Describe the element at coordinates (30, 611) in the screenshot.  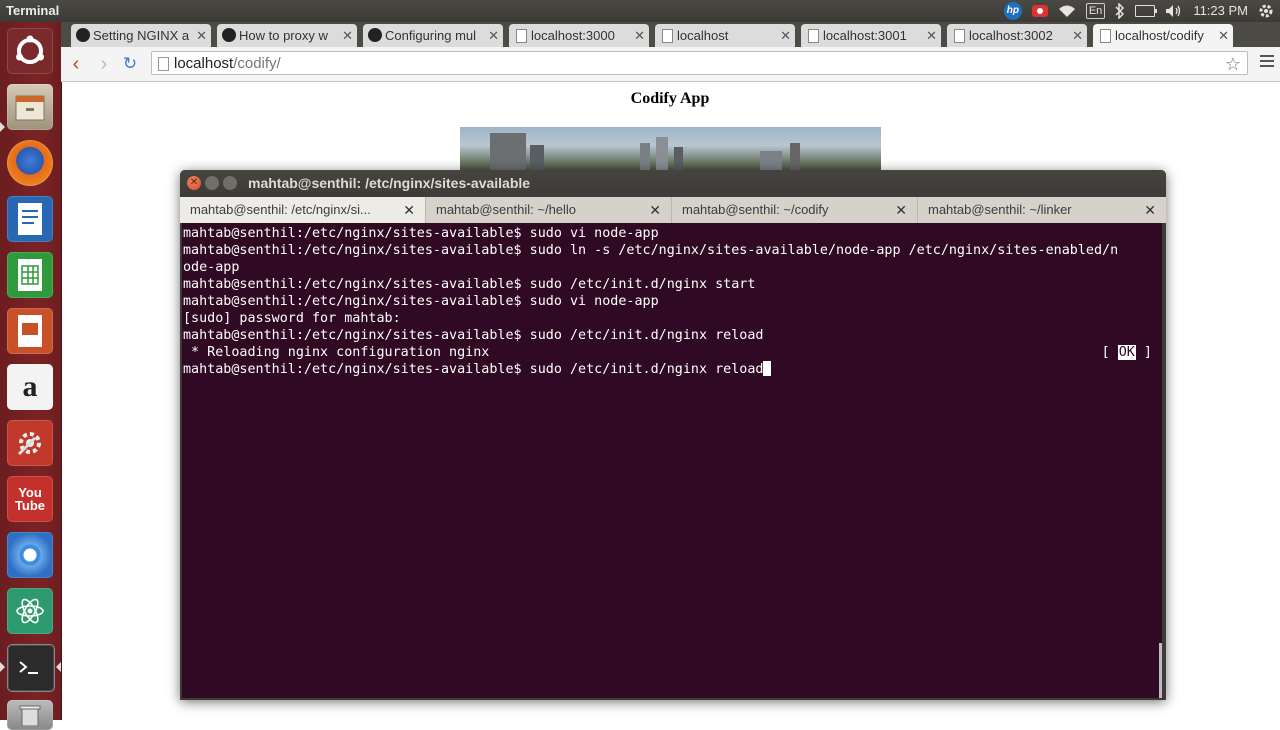
I see `atom-icon` at that location.